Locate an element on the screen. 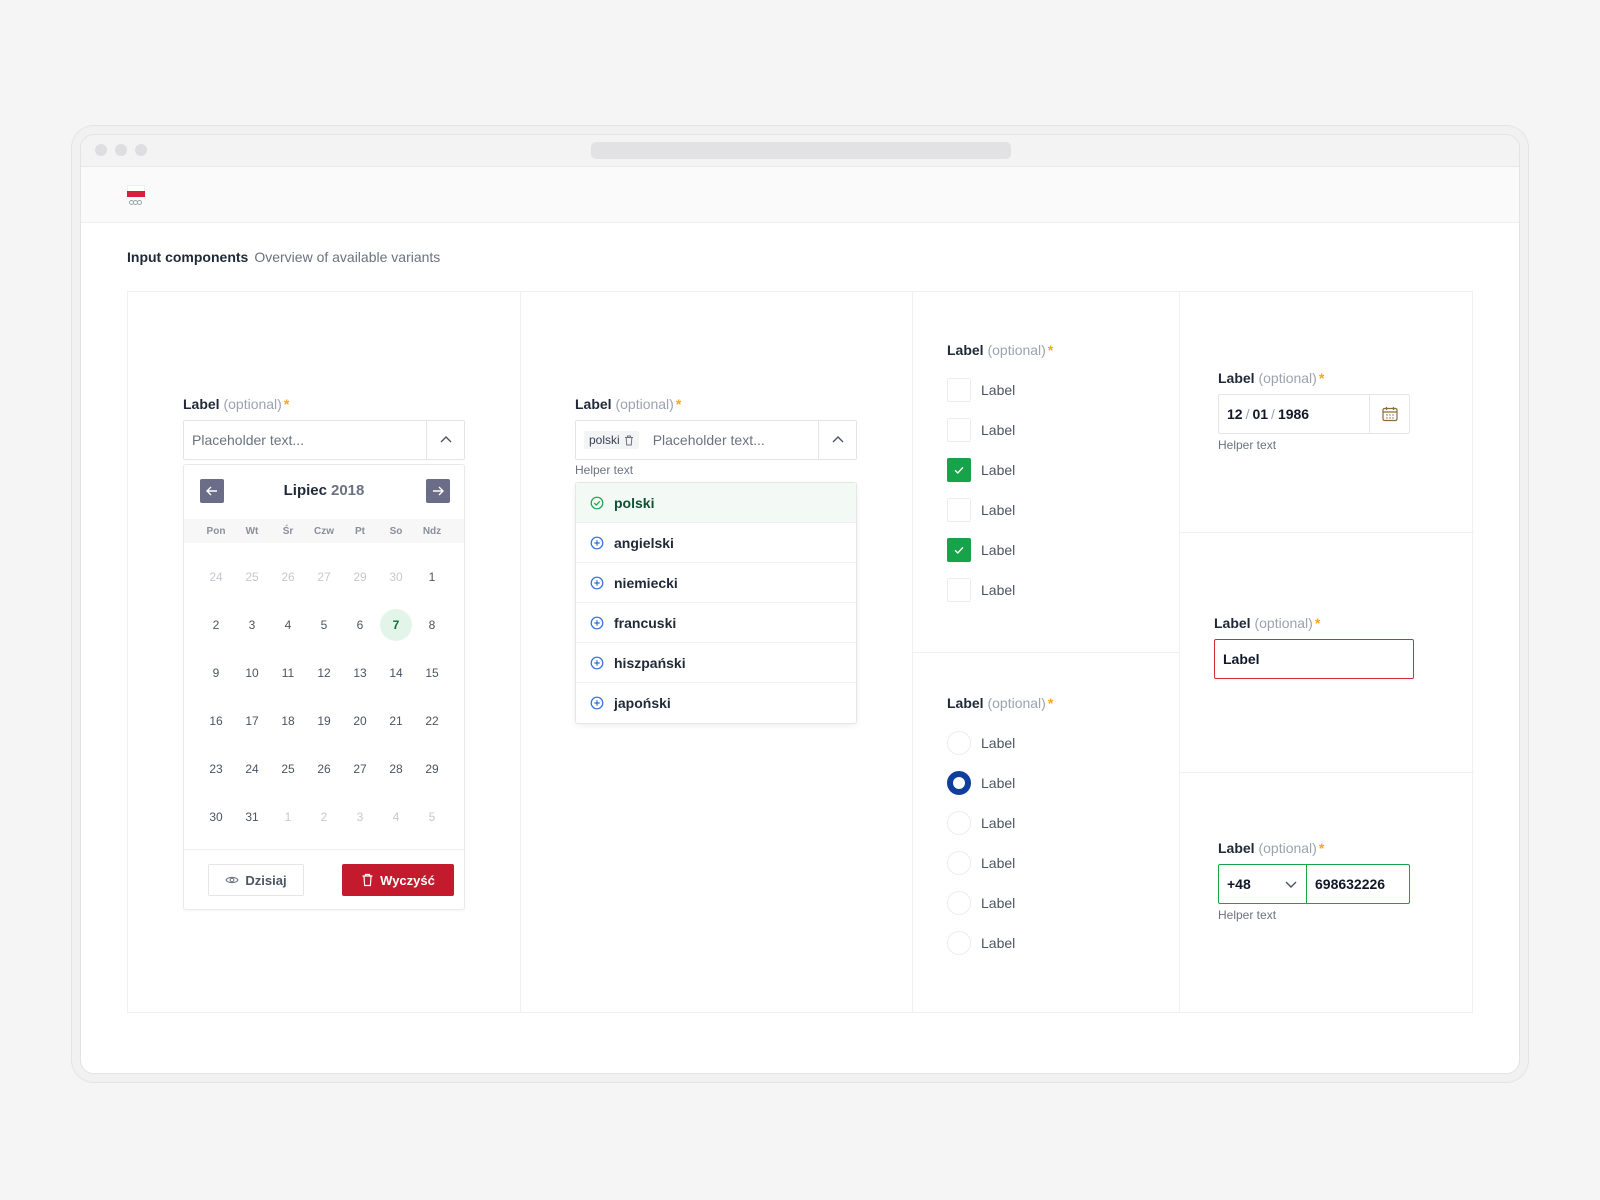 The height and width of the screenshot is (1200, 1600). multiselect-label: Label (optional) * is located at coordinates (628, 404).